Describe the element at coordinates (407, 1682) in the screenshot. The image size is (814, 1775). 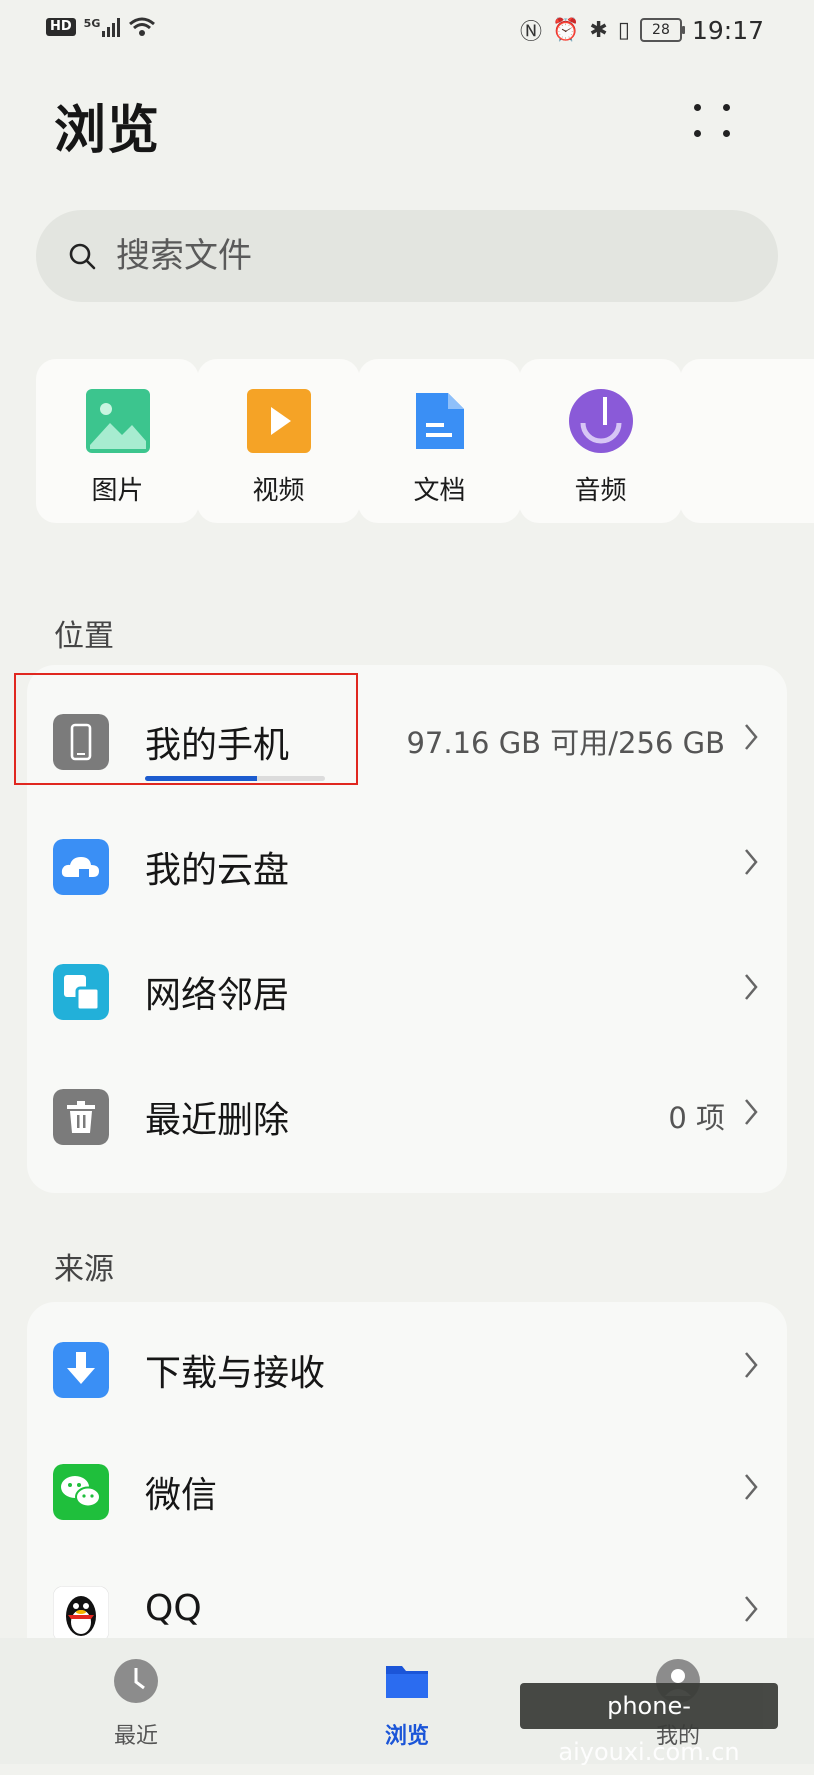
I see `folder-icon` at that location.